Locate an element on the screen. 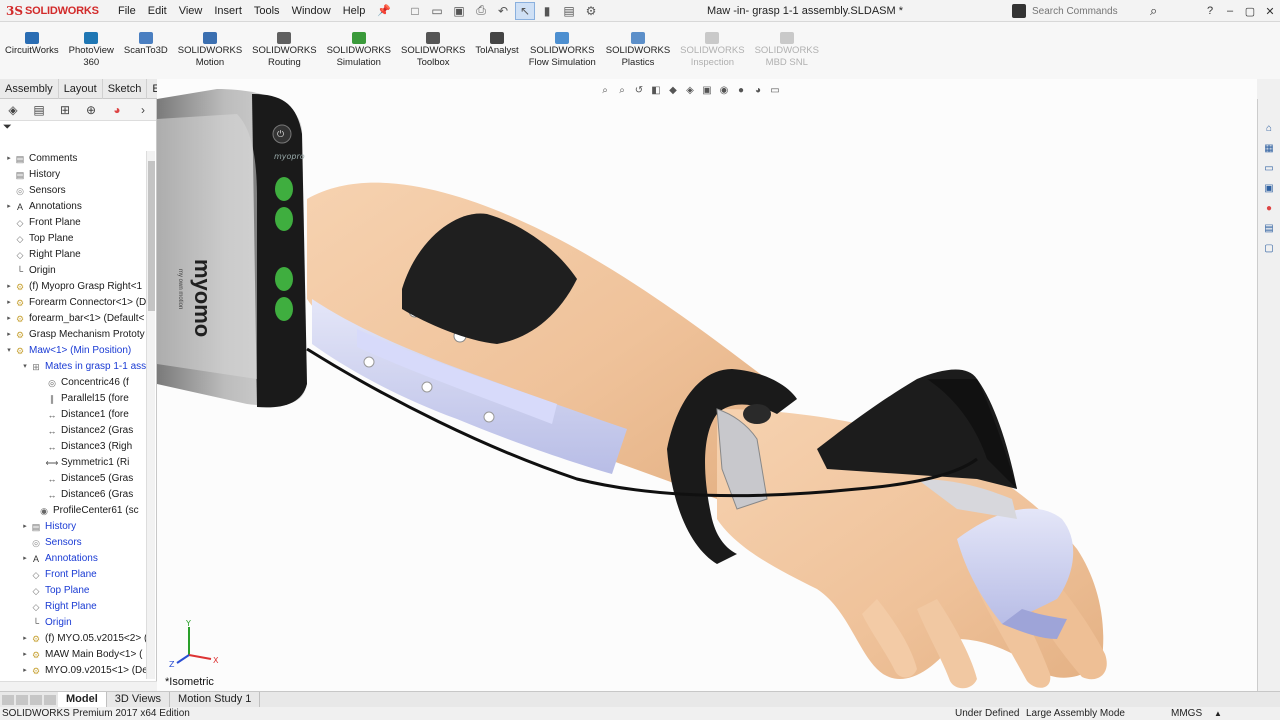  units-selector: MMGS is located at coordinates (1186, 713).